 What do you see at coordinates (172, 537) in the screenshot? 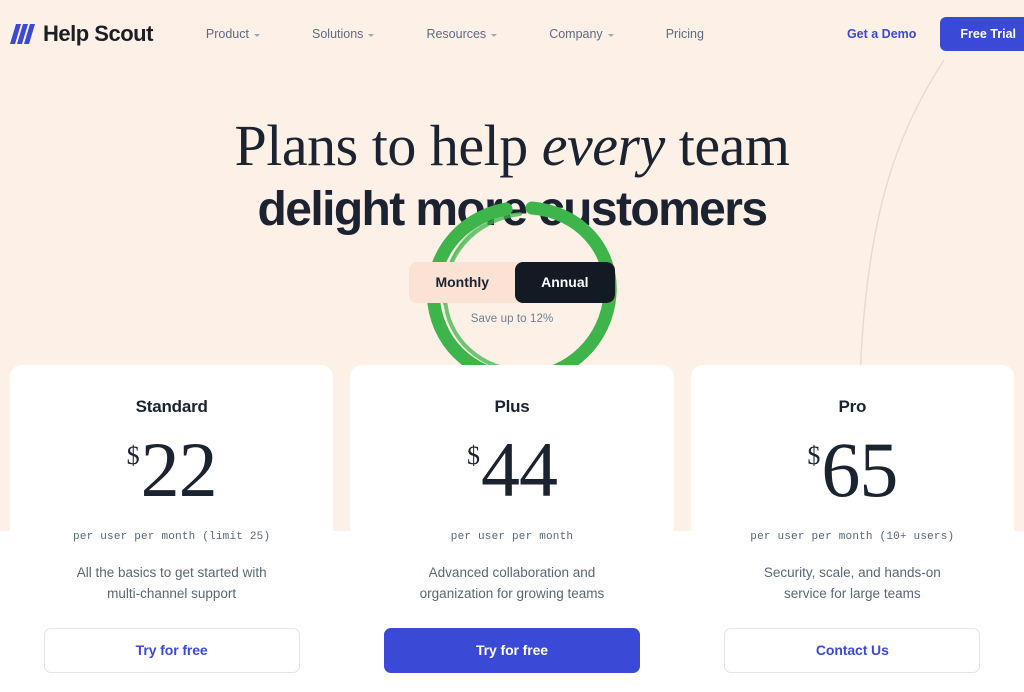
I see `plan-price-meta: per user per month (limit 25)` at bounding box center [172, 537].